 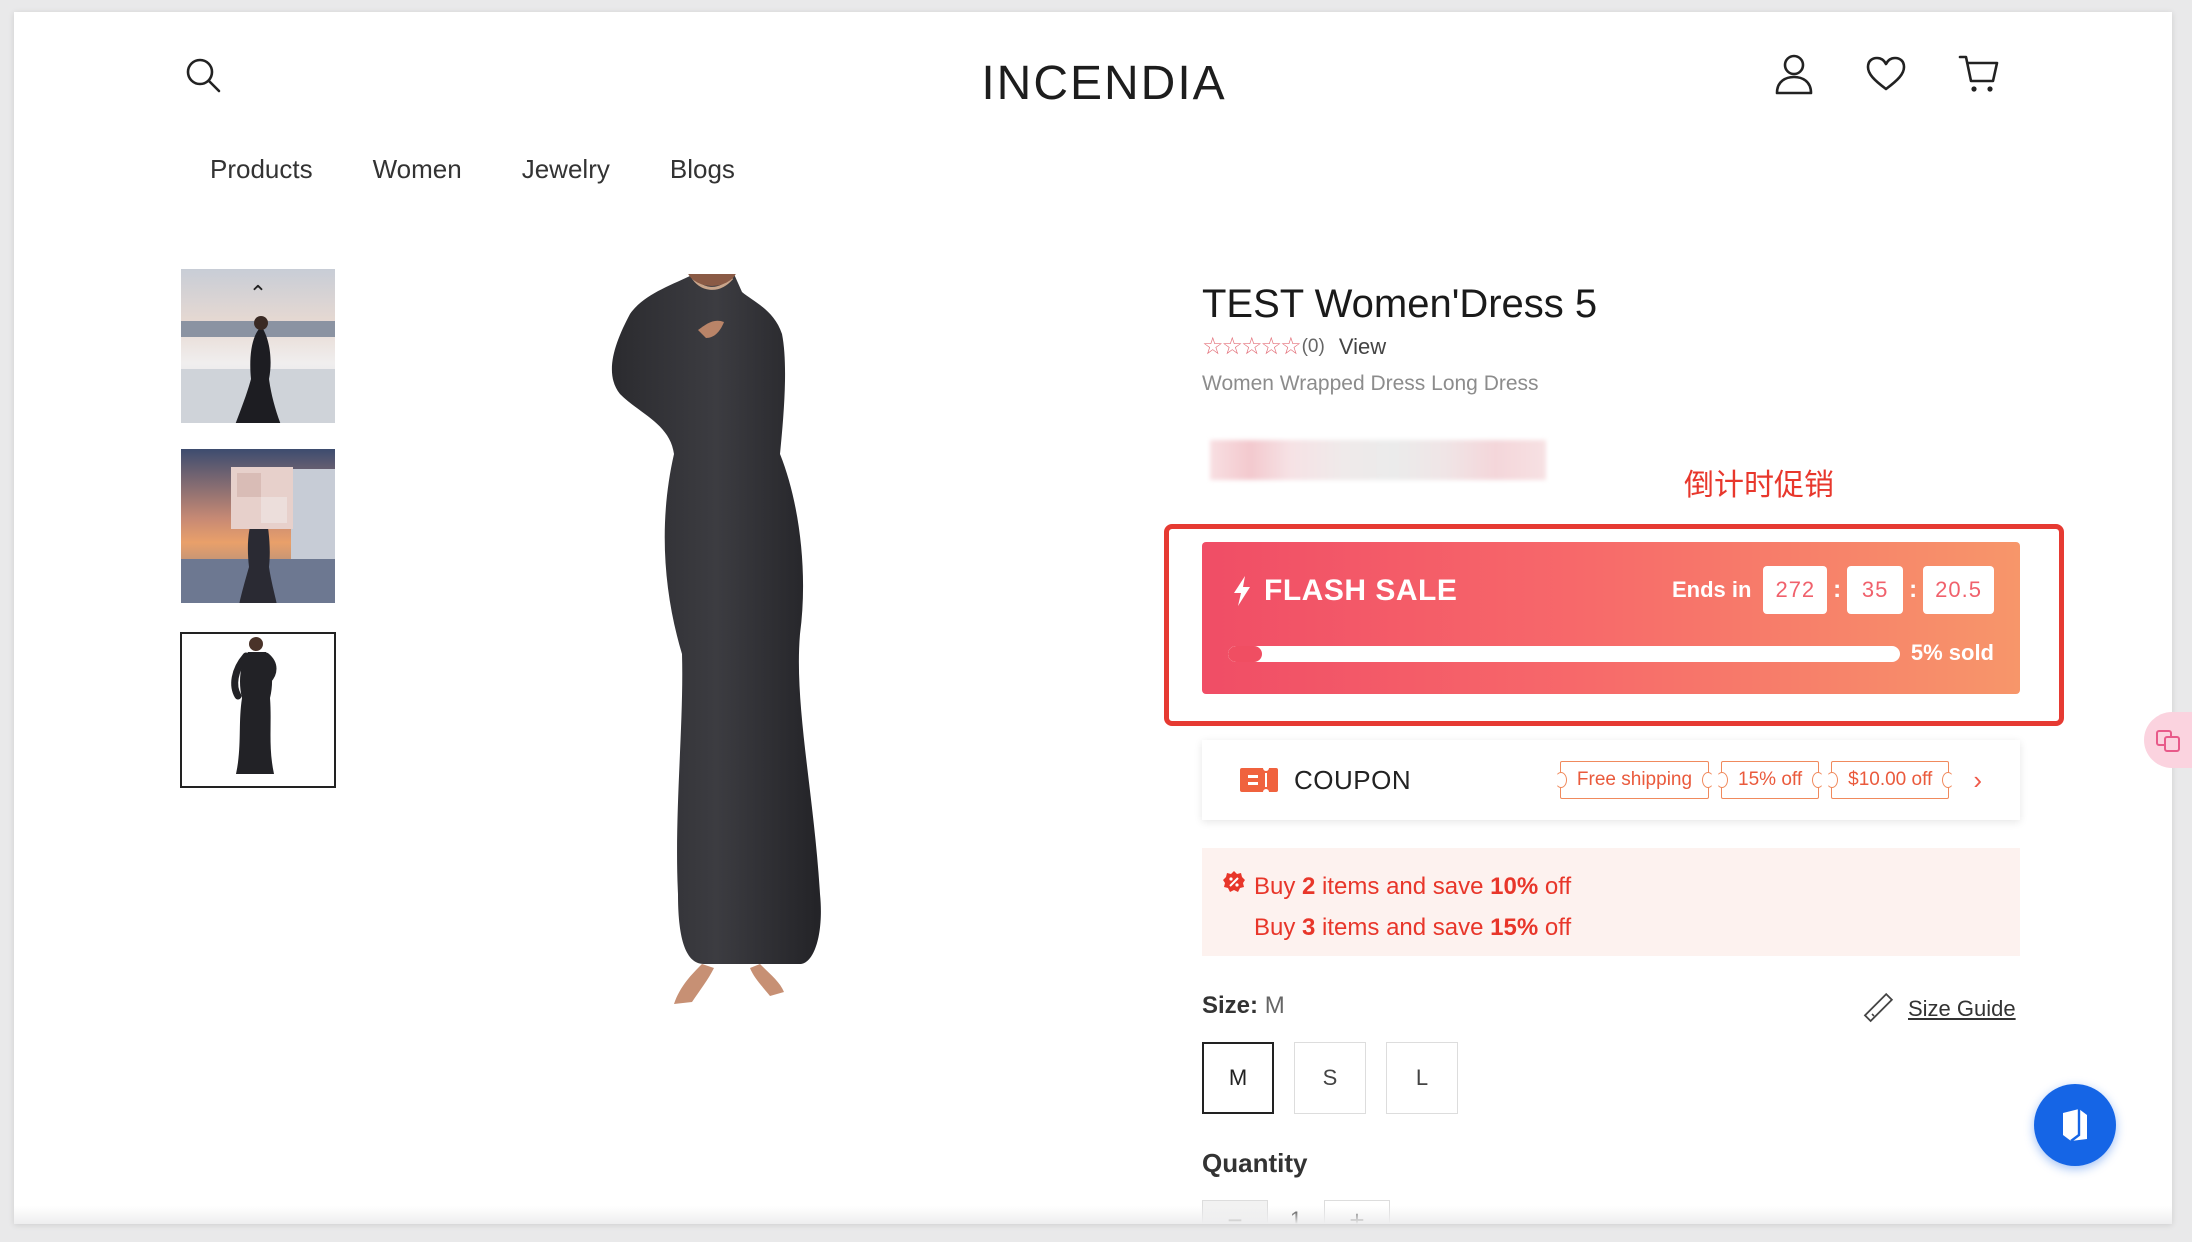 I want to click on flash-sale-title: FLASH SALE, so click(x=1344, y=591).